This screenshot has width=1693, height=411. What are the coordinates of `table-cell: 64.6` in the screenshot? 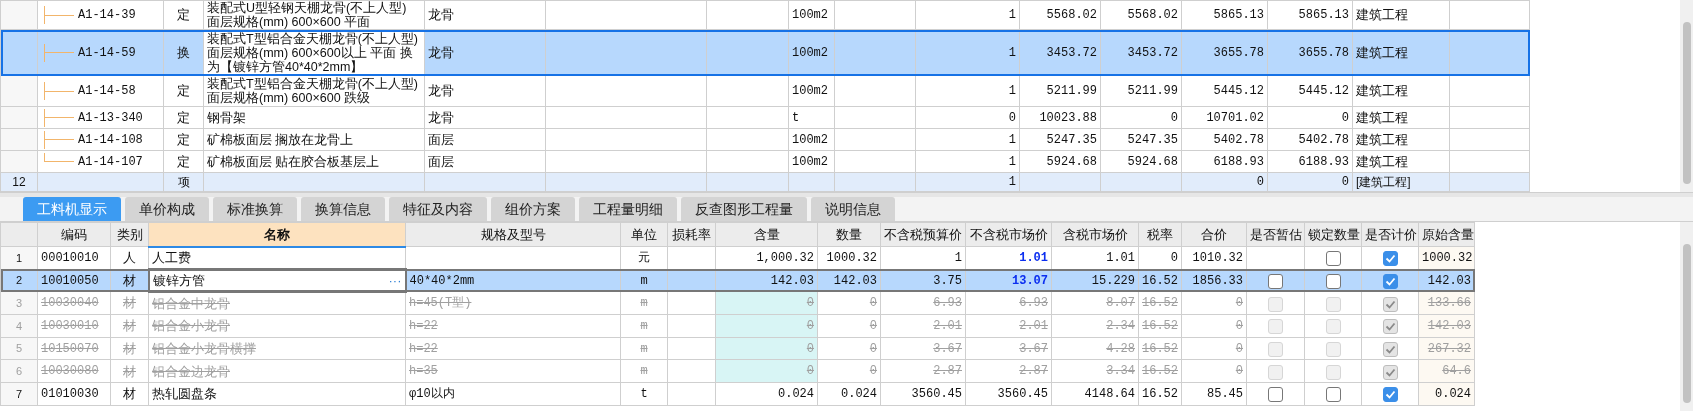 It's located at (1456, 371).